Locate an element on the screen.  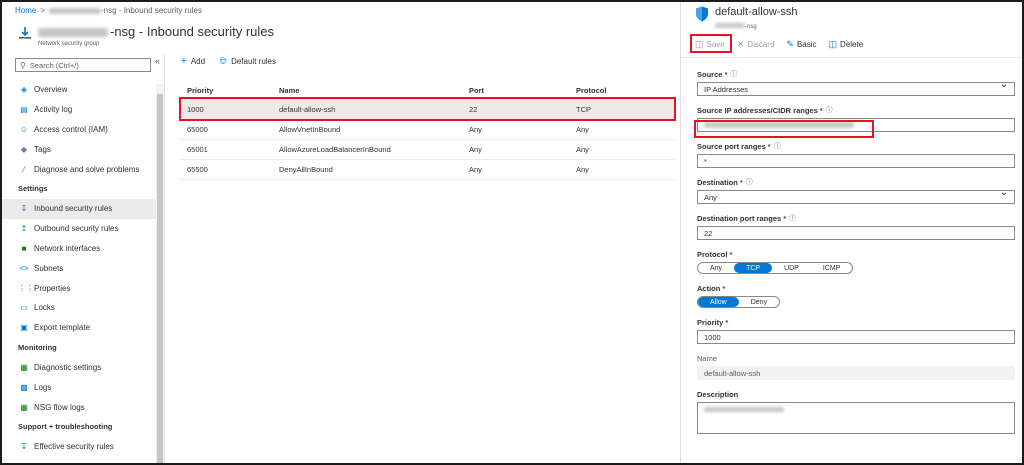
shield-icon is located at coordinates (702, 14).